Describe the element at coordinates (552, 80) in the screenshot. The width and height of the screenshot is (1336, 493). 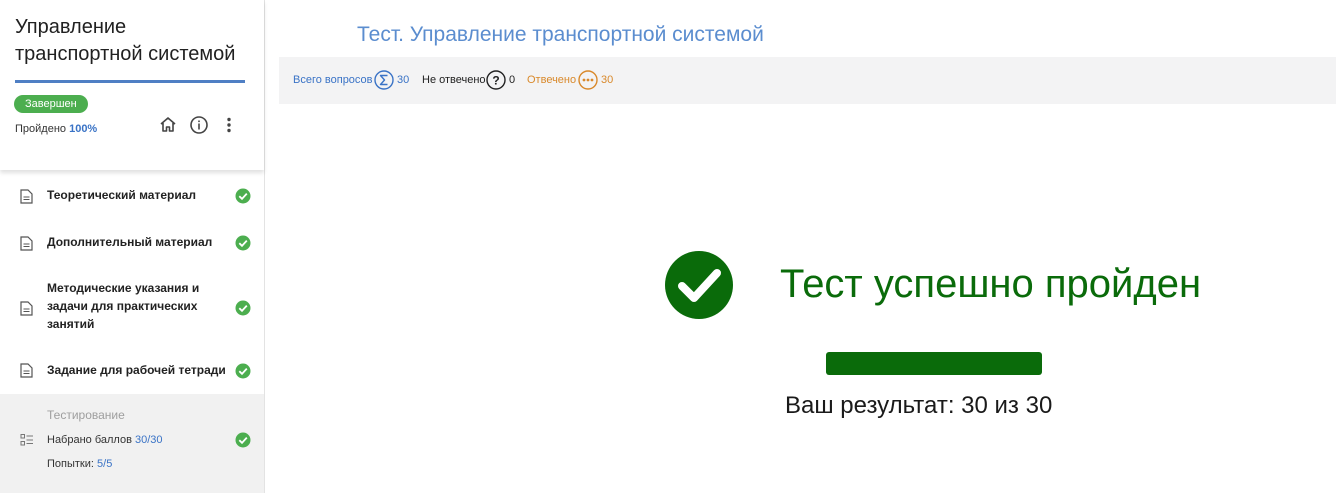
I see `answered-label: Отвечено` at that location.